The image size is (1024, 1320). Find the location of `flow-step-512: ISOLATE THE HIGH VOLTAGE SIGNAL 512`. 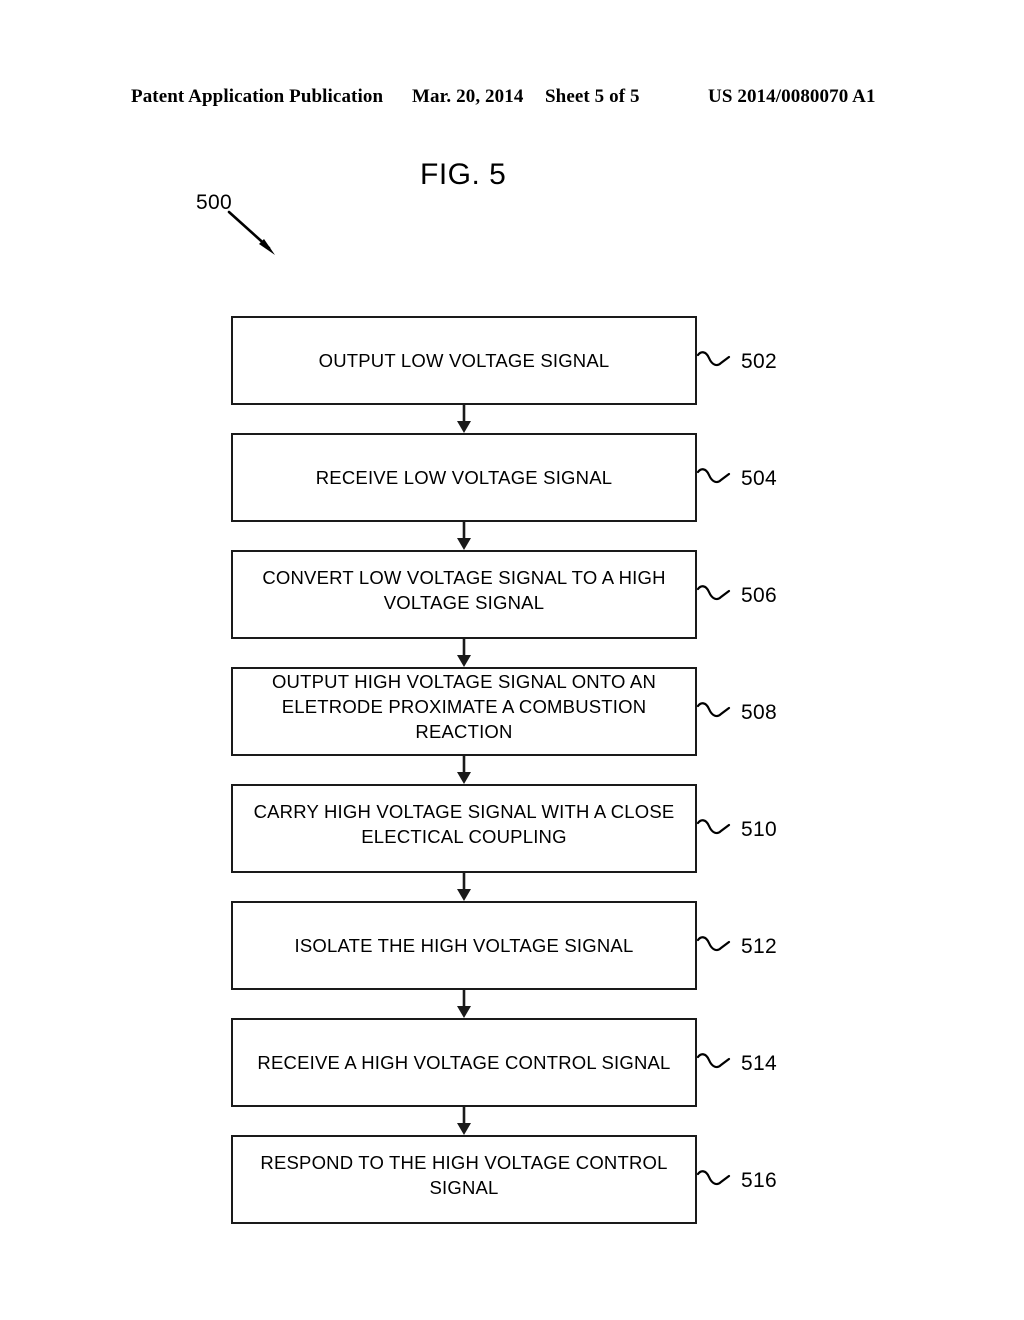

flow-step-512: ISOLATE THE HIGH VOLTAGE SIGNAL 512 is located at coordinates (504, 945).